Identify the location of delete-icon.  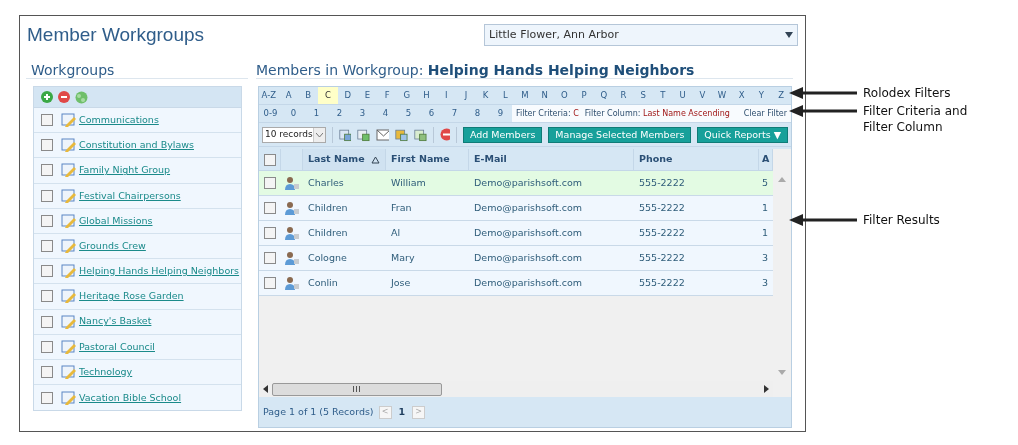
(445, 134).